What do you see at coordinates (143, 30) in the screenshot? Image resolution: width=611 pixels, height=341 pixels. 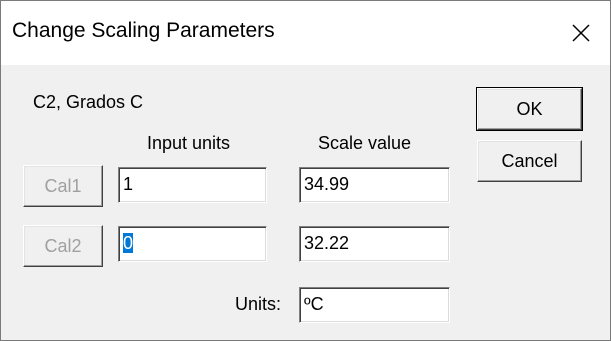 I see `dialog-title: Change Scaling Parameters` at bounding box center [143, 30].